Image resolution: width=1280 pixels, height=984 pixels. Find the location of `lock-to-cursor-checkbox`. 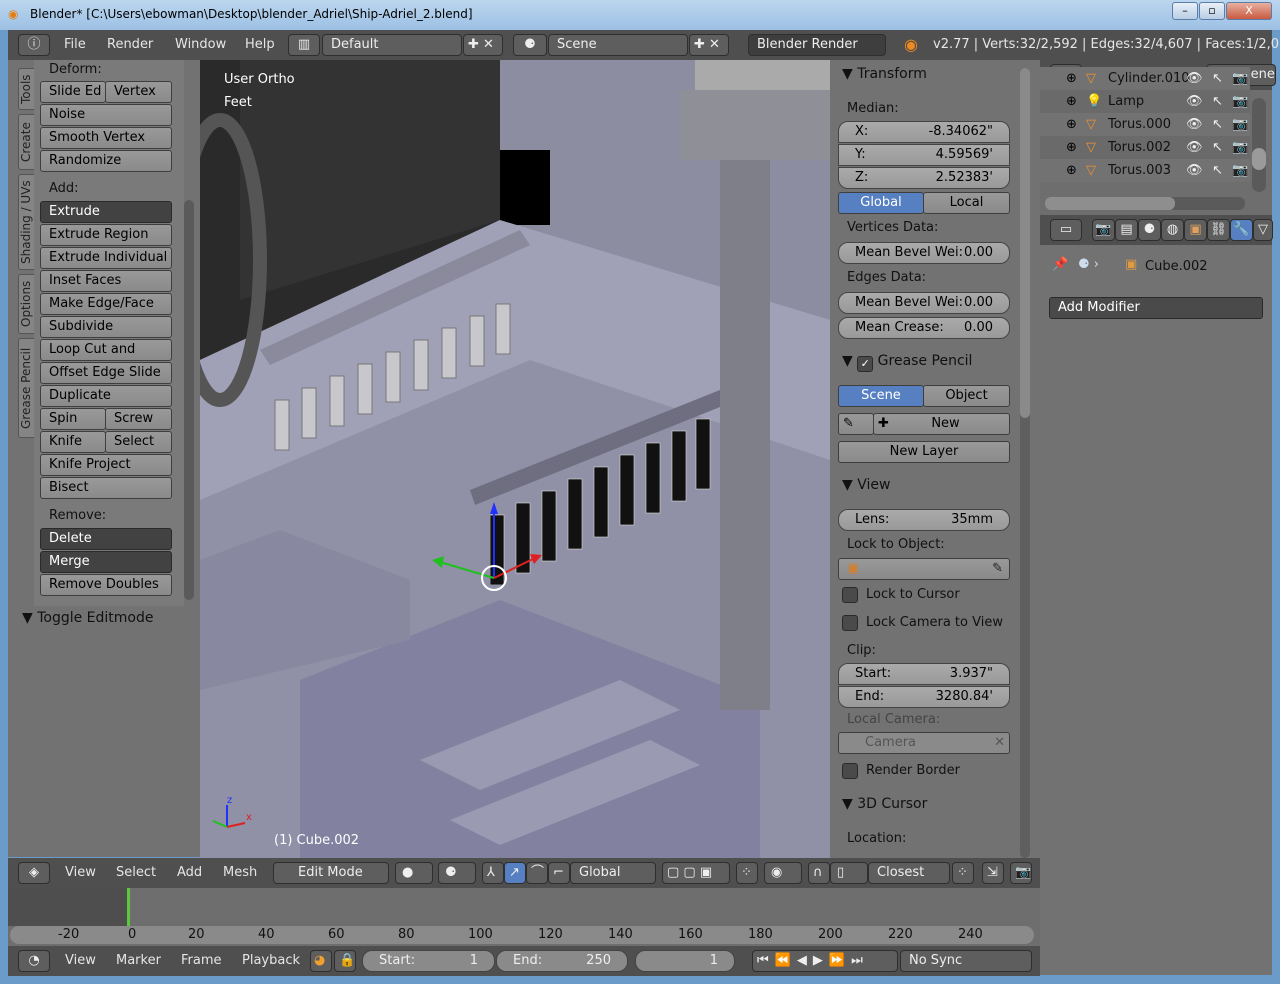

lock-to-cursor-checkbox is located at coordinates (850, 595).